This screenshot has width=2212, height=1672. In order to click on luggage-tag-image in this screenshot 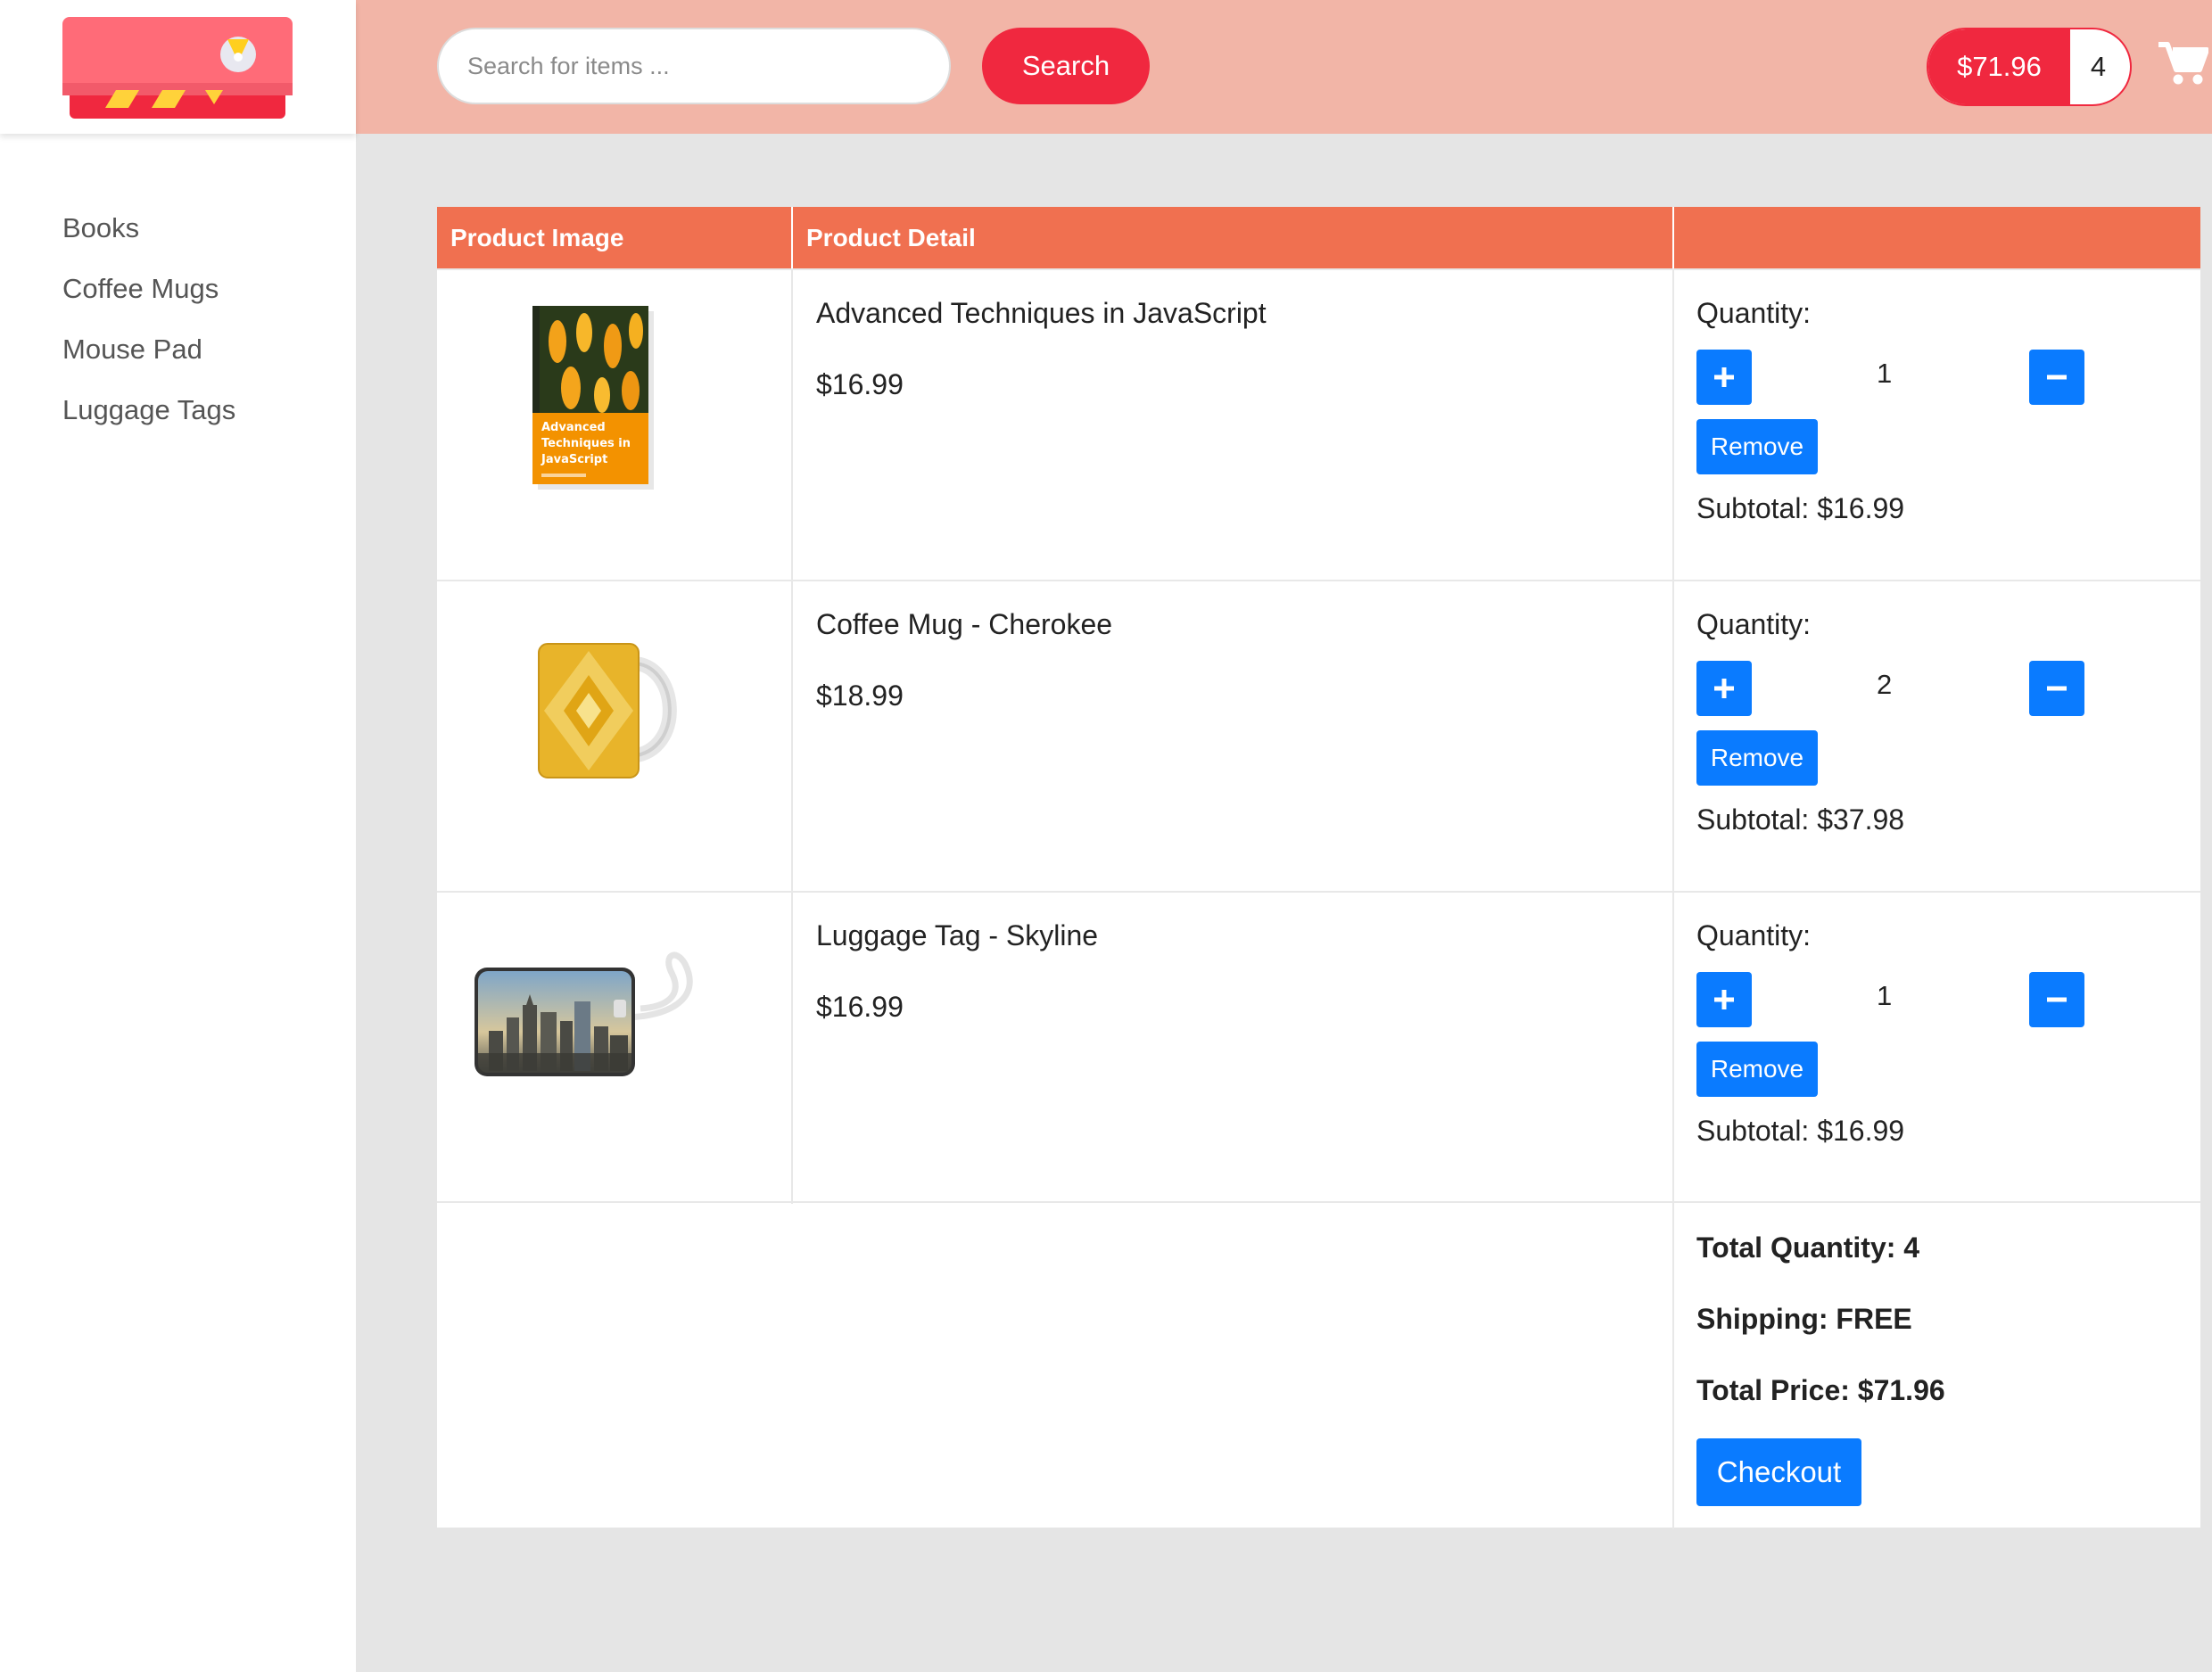, I will do `click(601, 1013)`.